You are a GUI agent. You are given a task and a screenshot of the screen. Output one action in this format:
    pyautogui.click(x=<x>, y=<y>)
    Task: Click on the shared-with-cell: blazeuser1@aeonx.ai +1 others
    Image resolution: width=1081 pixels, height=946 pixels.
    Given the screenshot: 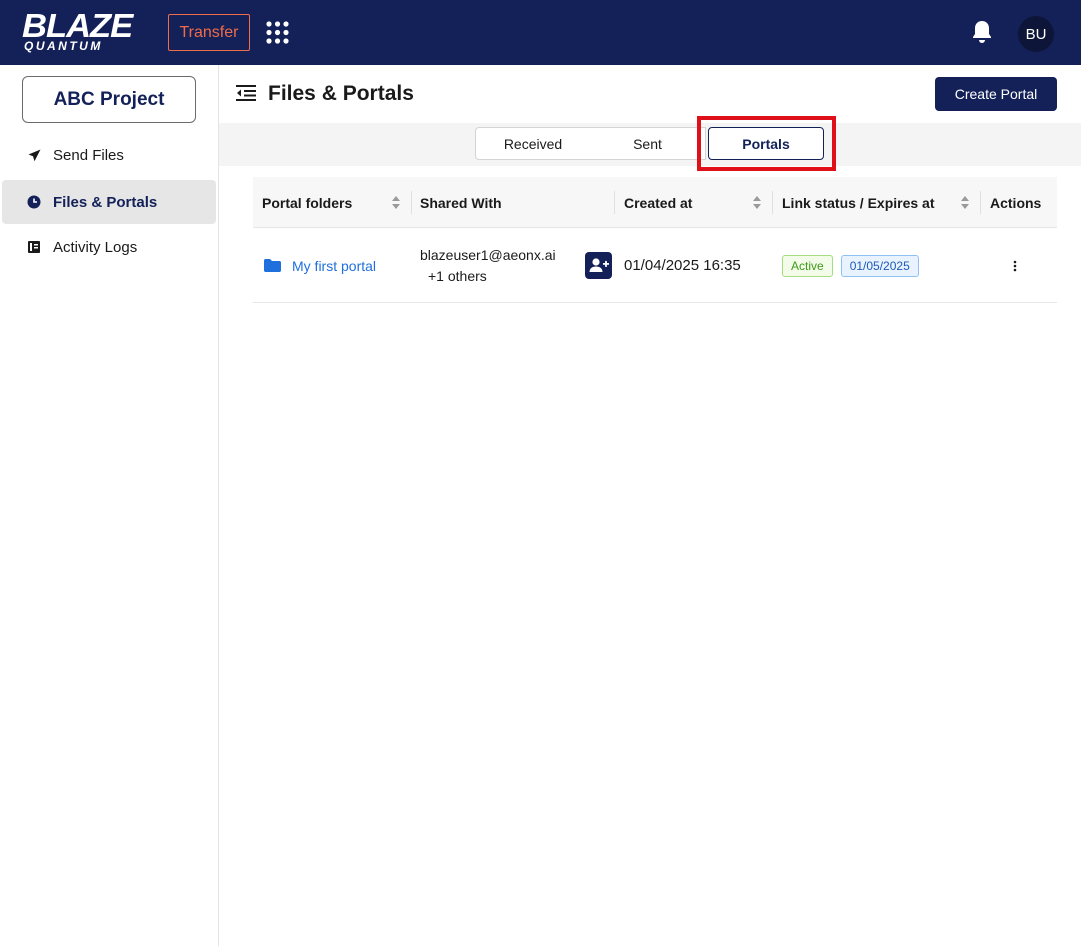 What is the action you would take?
    pyautogui.click(x=515, y=265)
    